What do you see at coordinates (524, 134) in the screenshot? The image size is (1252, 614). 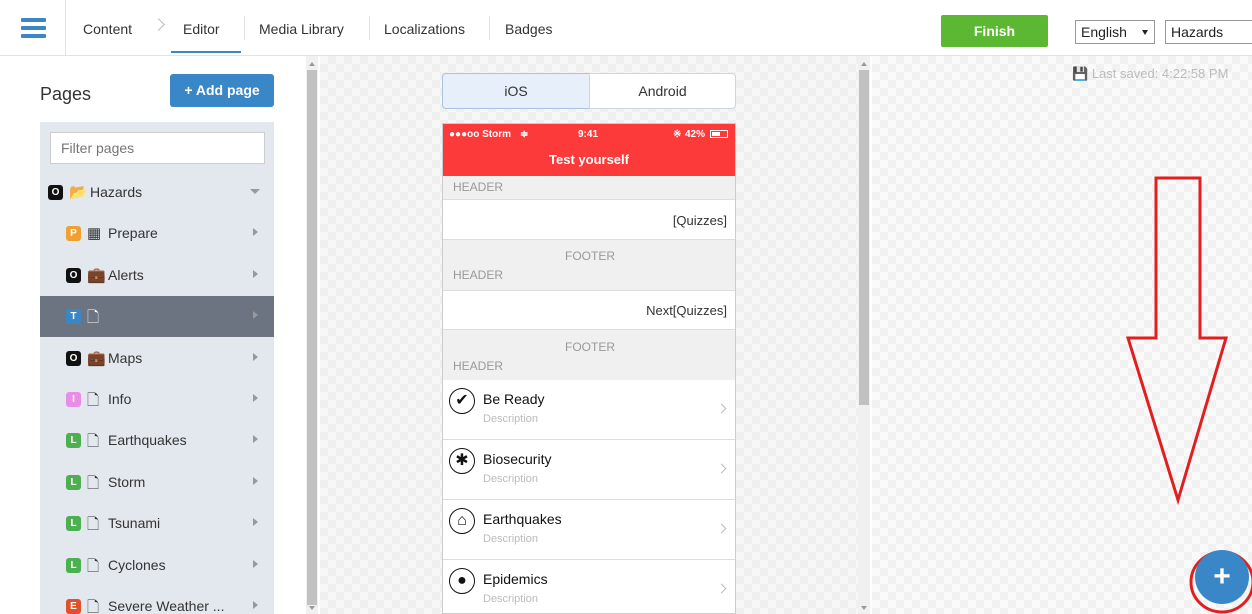 I see `wifi-icon: ≑` at bounding box center [524, 134].